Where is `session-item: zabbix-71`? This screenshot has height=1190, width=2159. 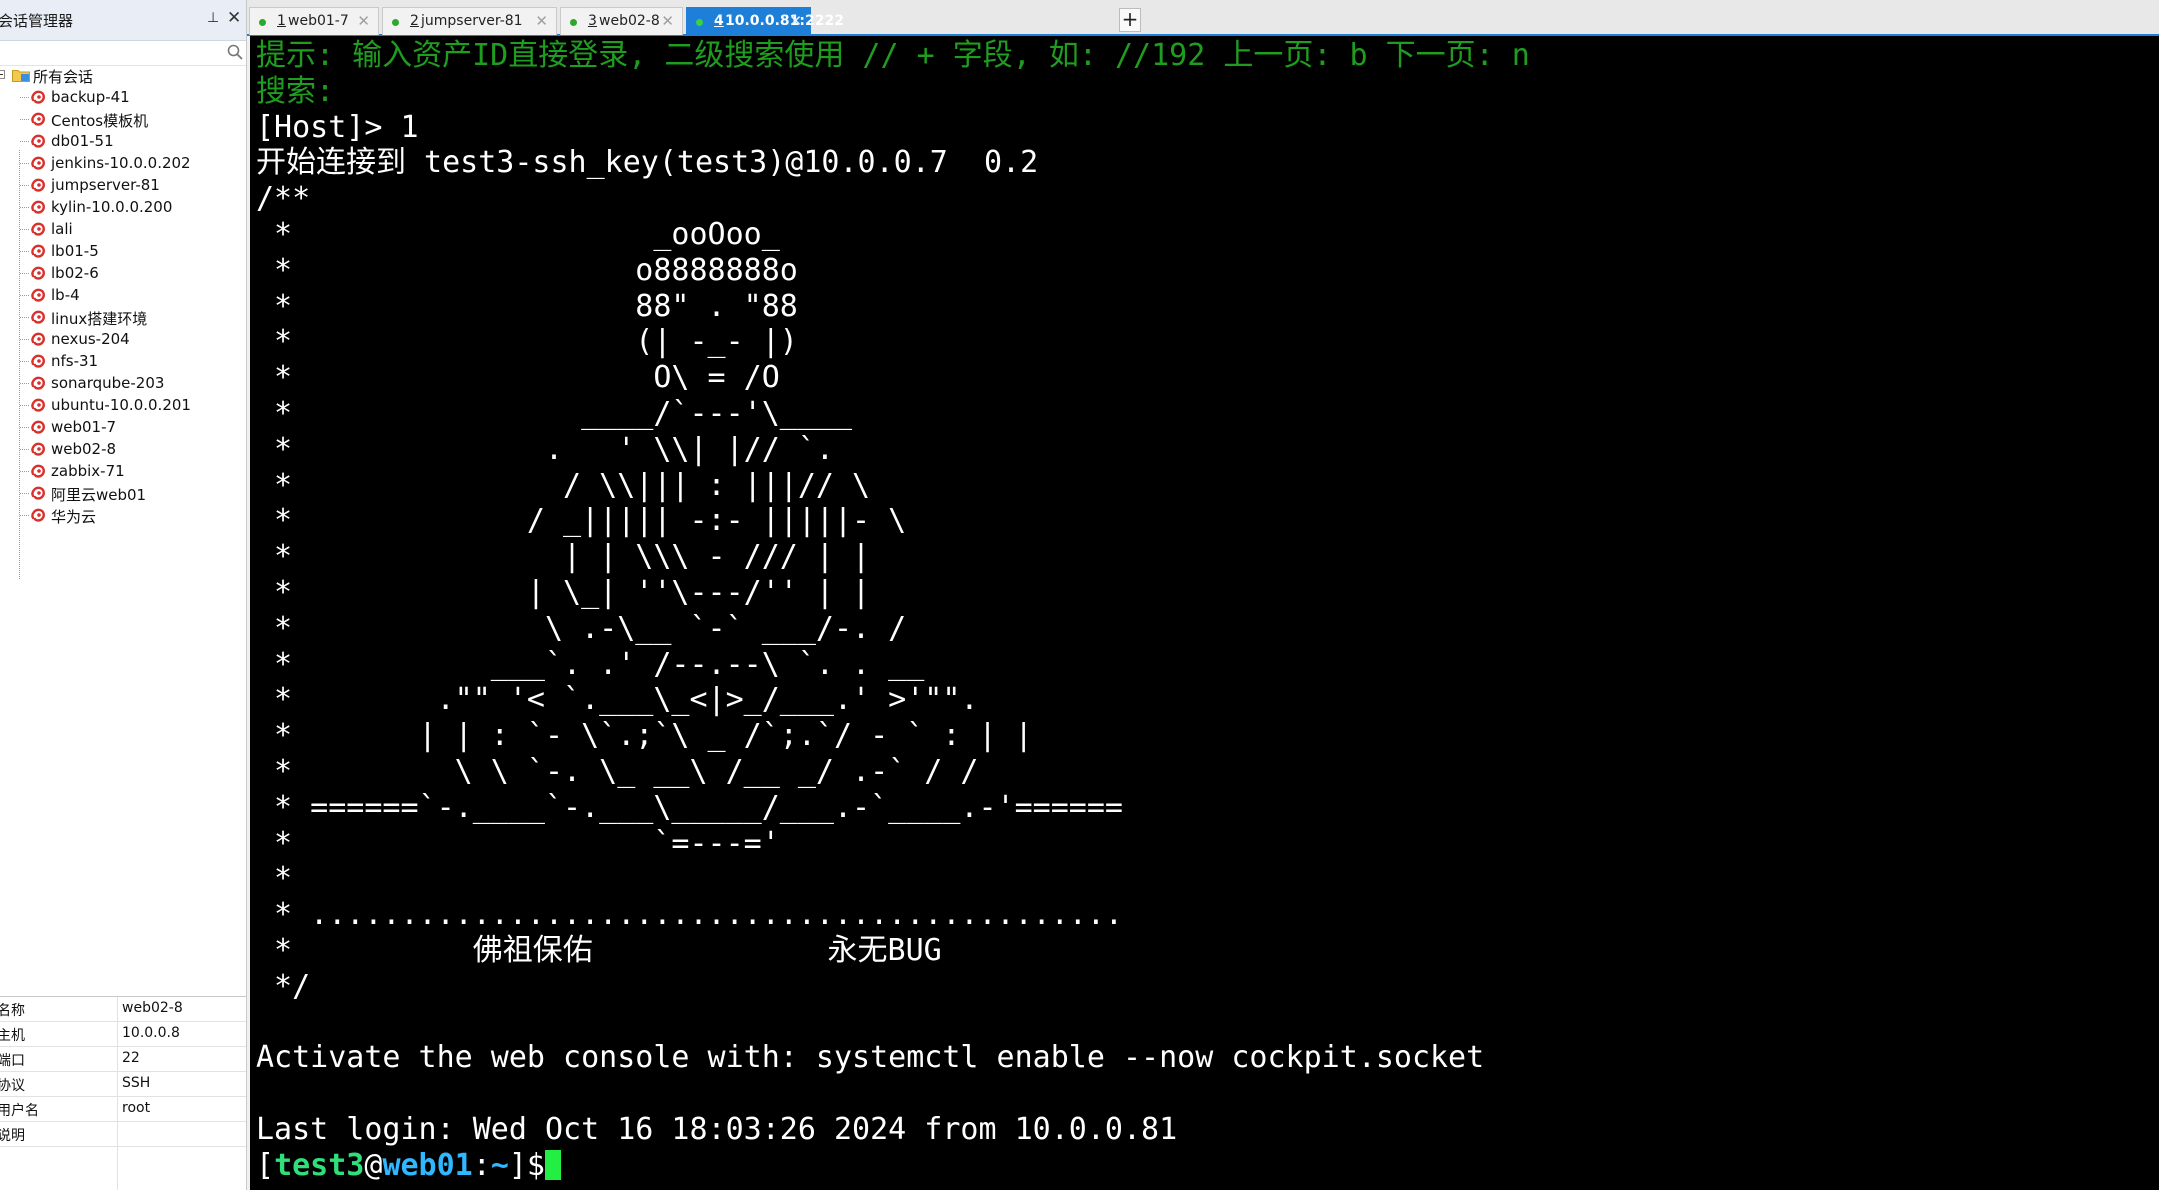 session-item: zabbix-71 is located at coordinates (123, 471).